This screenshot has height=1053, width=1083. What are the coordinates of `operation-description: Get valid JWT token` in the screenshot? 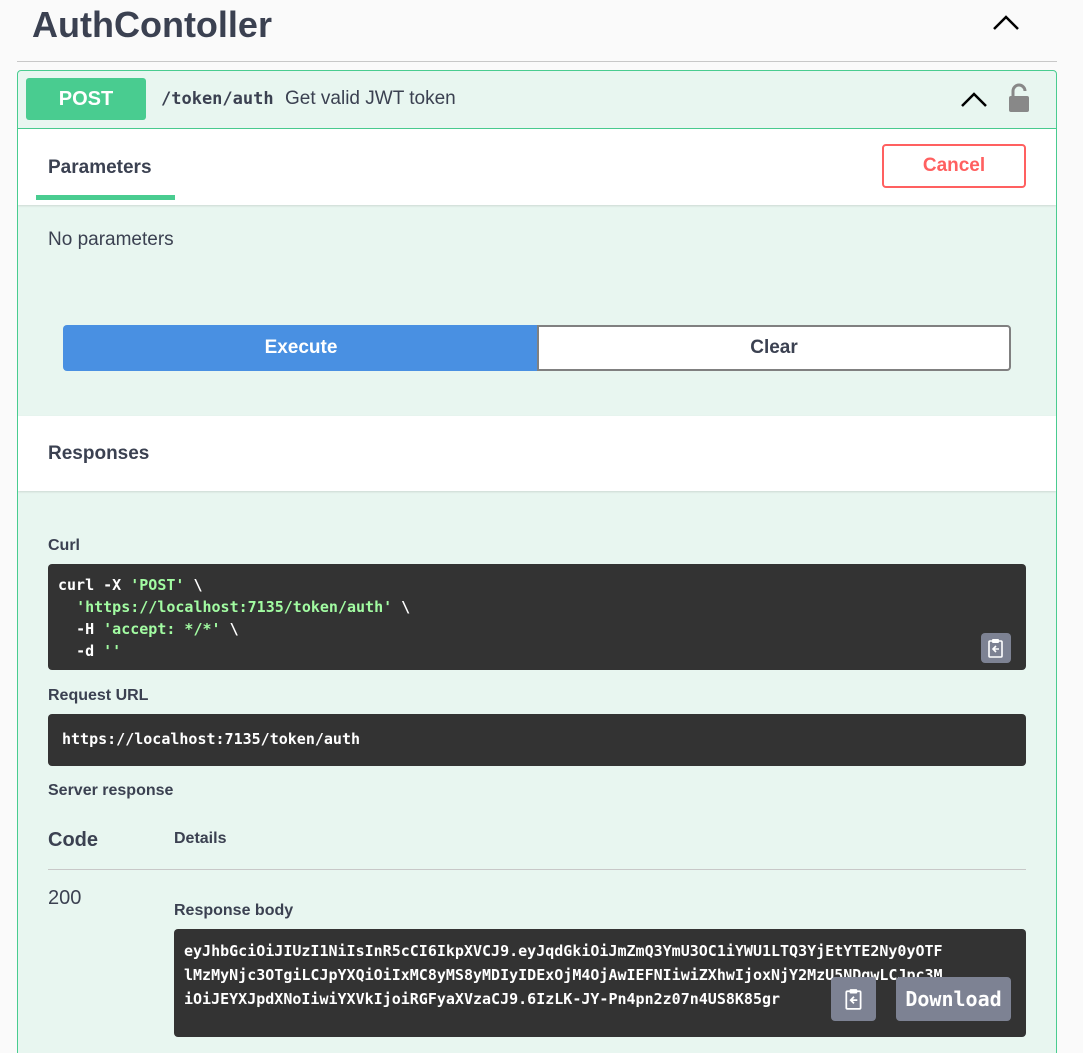 It's located at (370, 98).